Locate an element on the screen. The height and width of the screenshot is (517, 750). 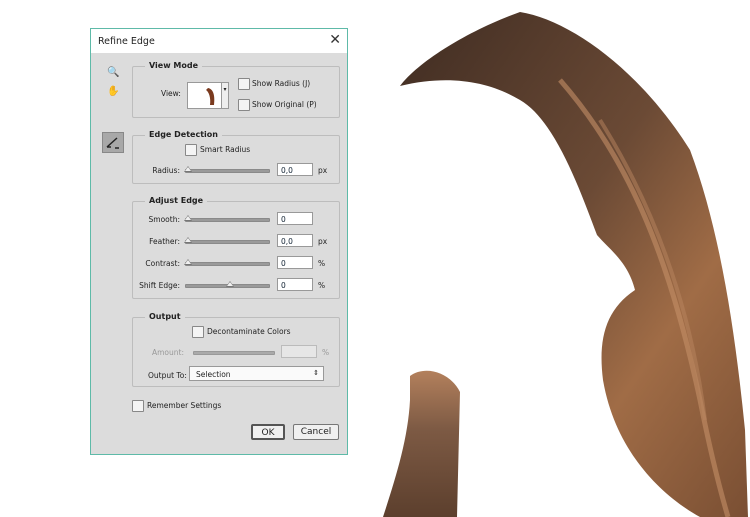
adjust-edge-row: Contrast: 0 % is located at coordinates (236, 264).